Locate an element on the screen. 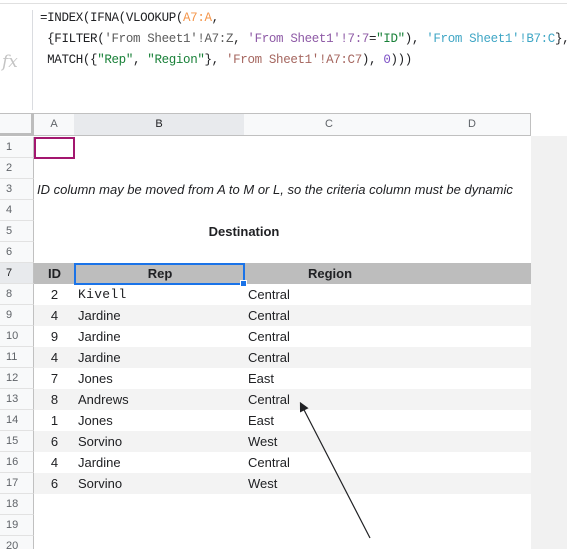 The height and width of the screenshot is (549, 567). fill-handle is located at coordinates (243, 283).